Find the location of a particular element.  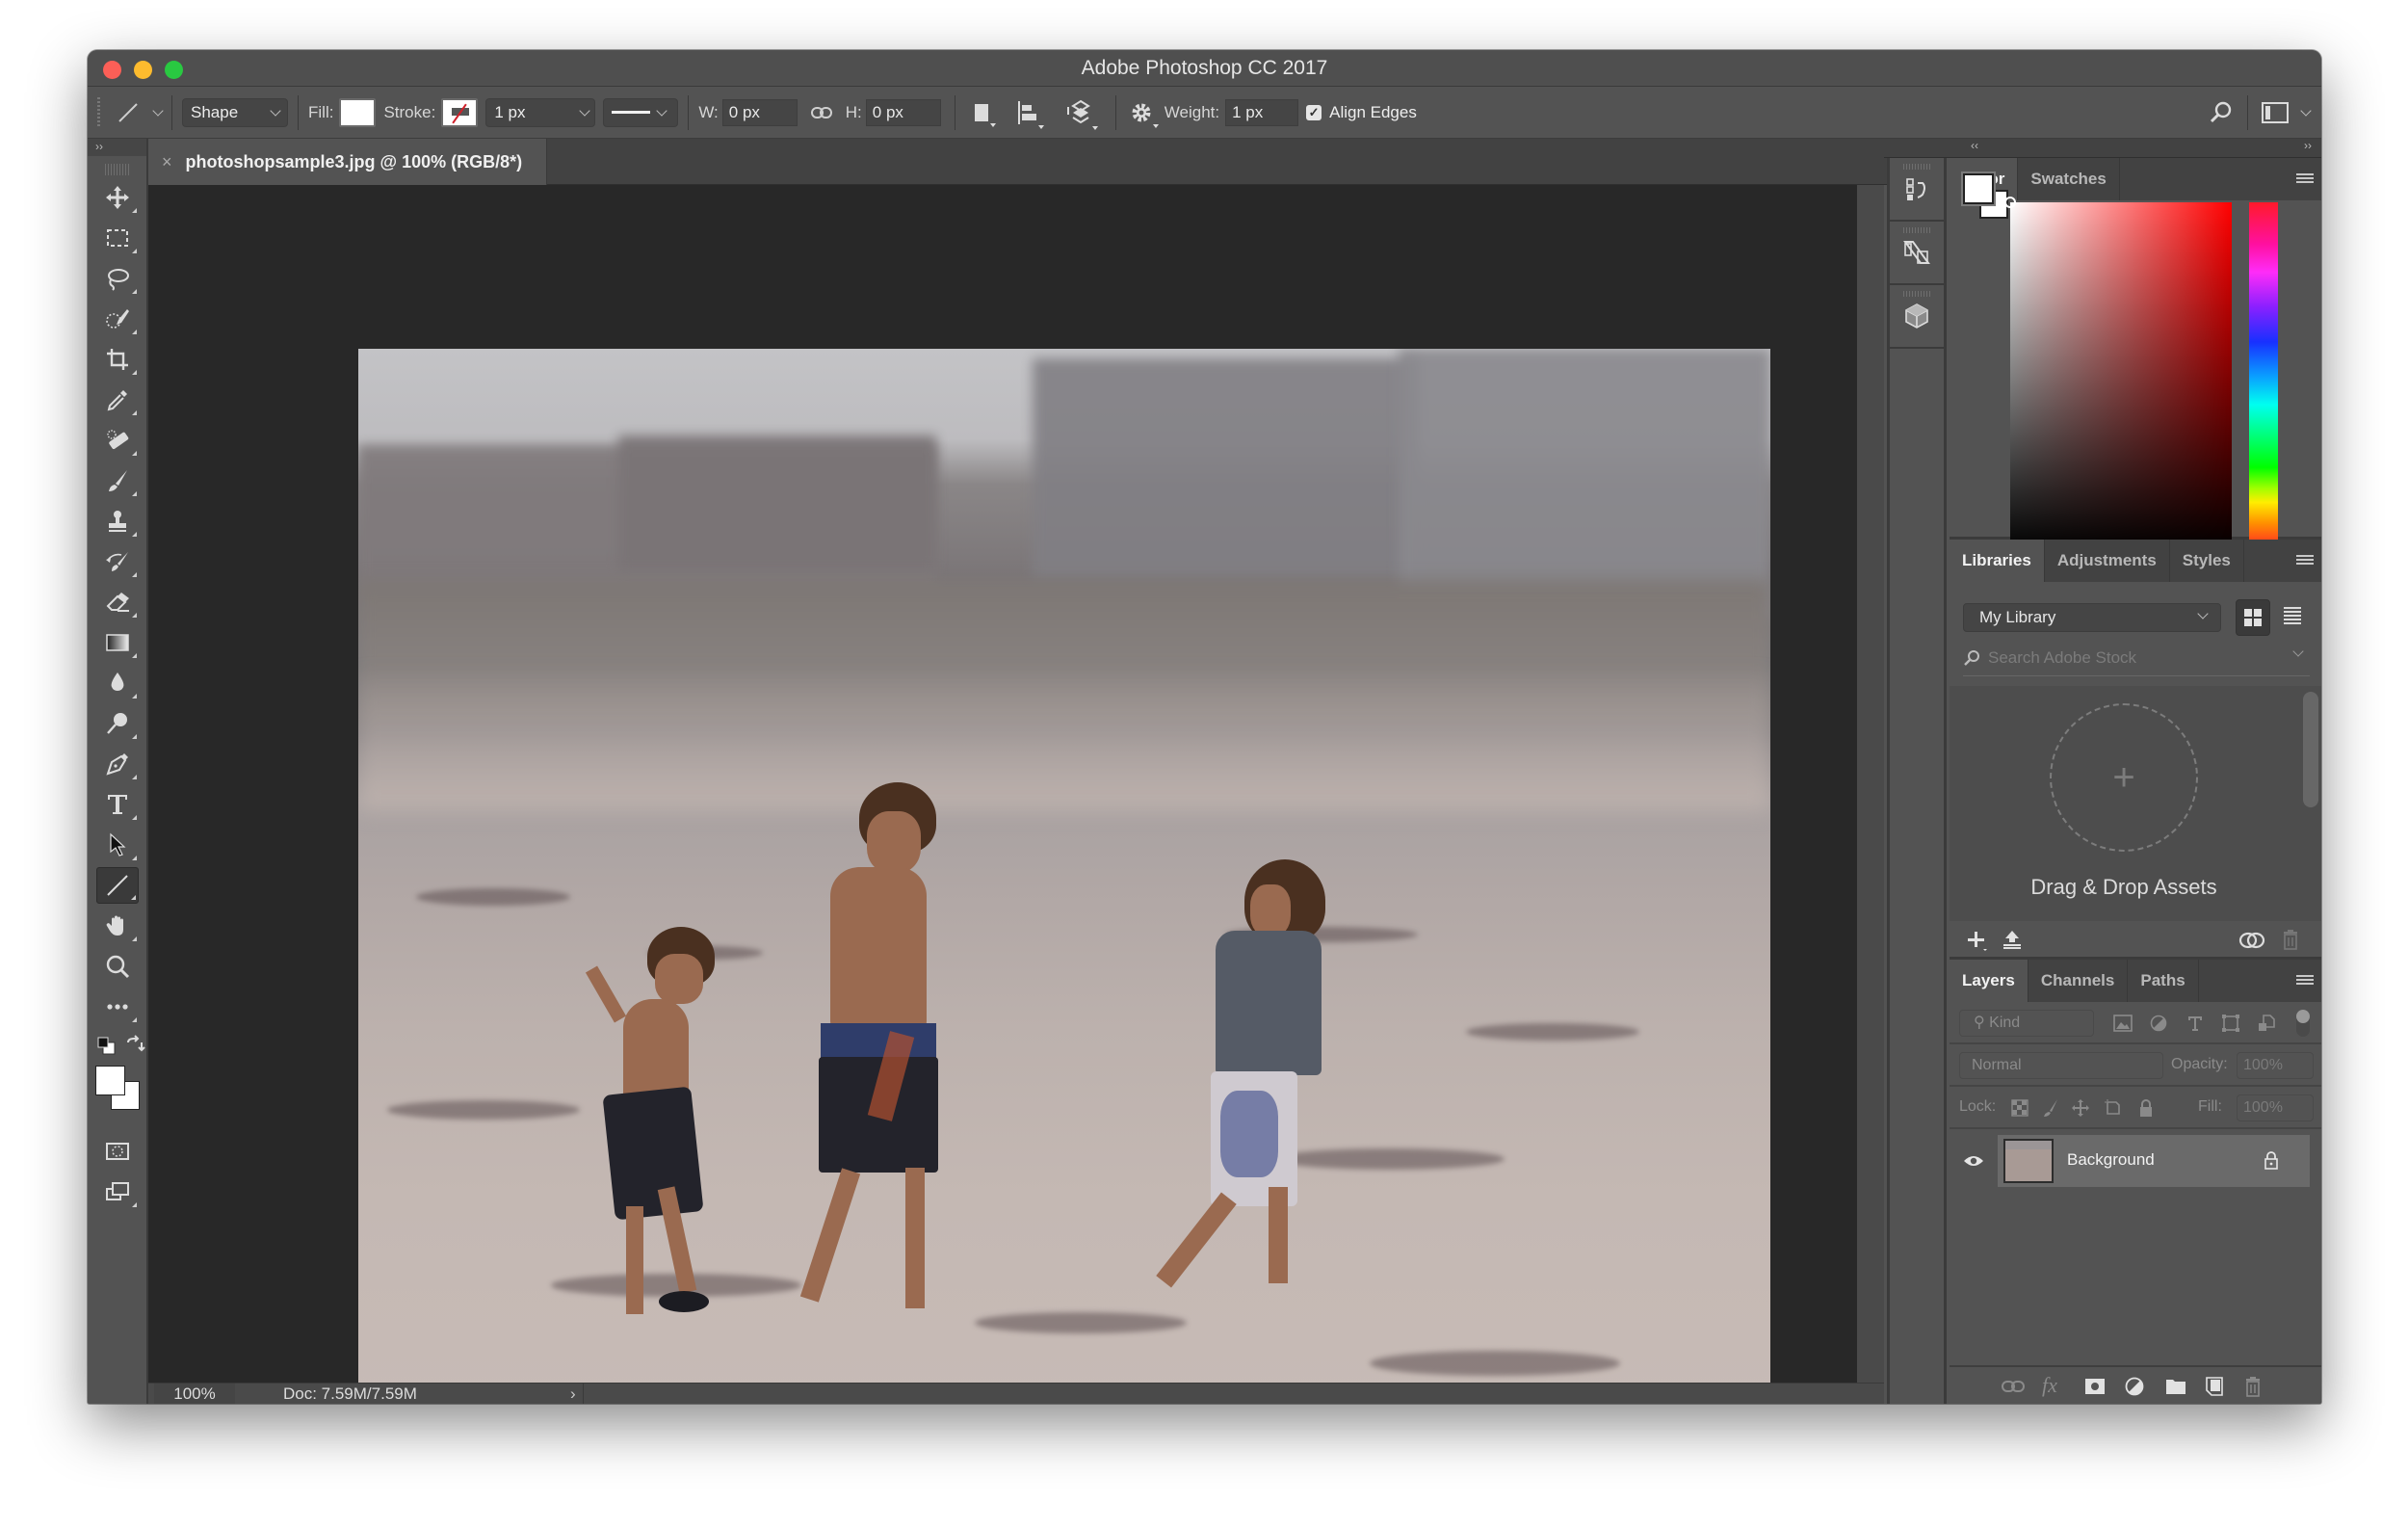

lock-position-icon is located at coordinates (2080, 1108).